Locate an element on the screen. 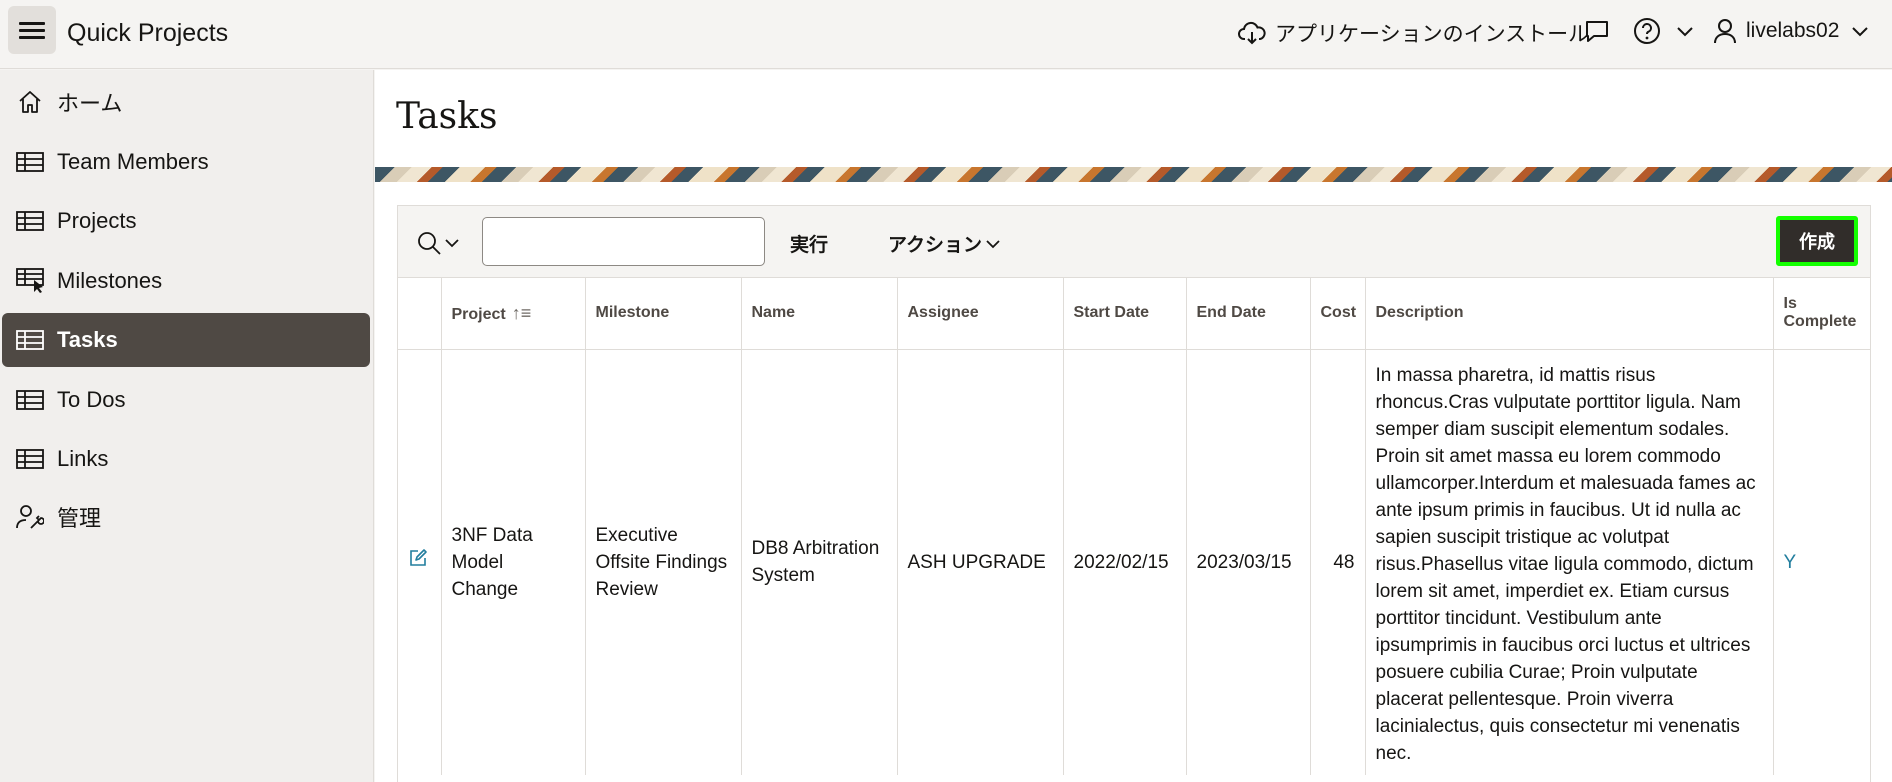 The width and height of the screenshot is (1892, 782). column-header-milestone: Milestone is located at coordinates (663, 314).